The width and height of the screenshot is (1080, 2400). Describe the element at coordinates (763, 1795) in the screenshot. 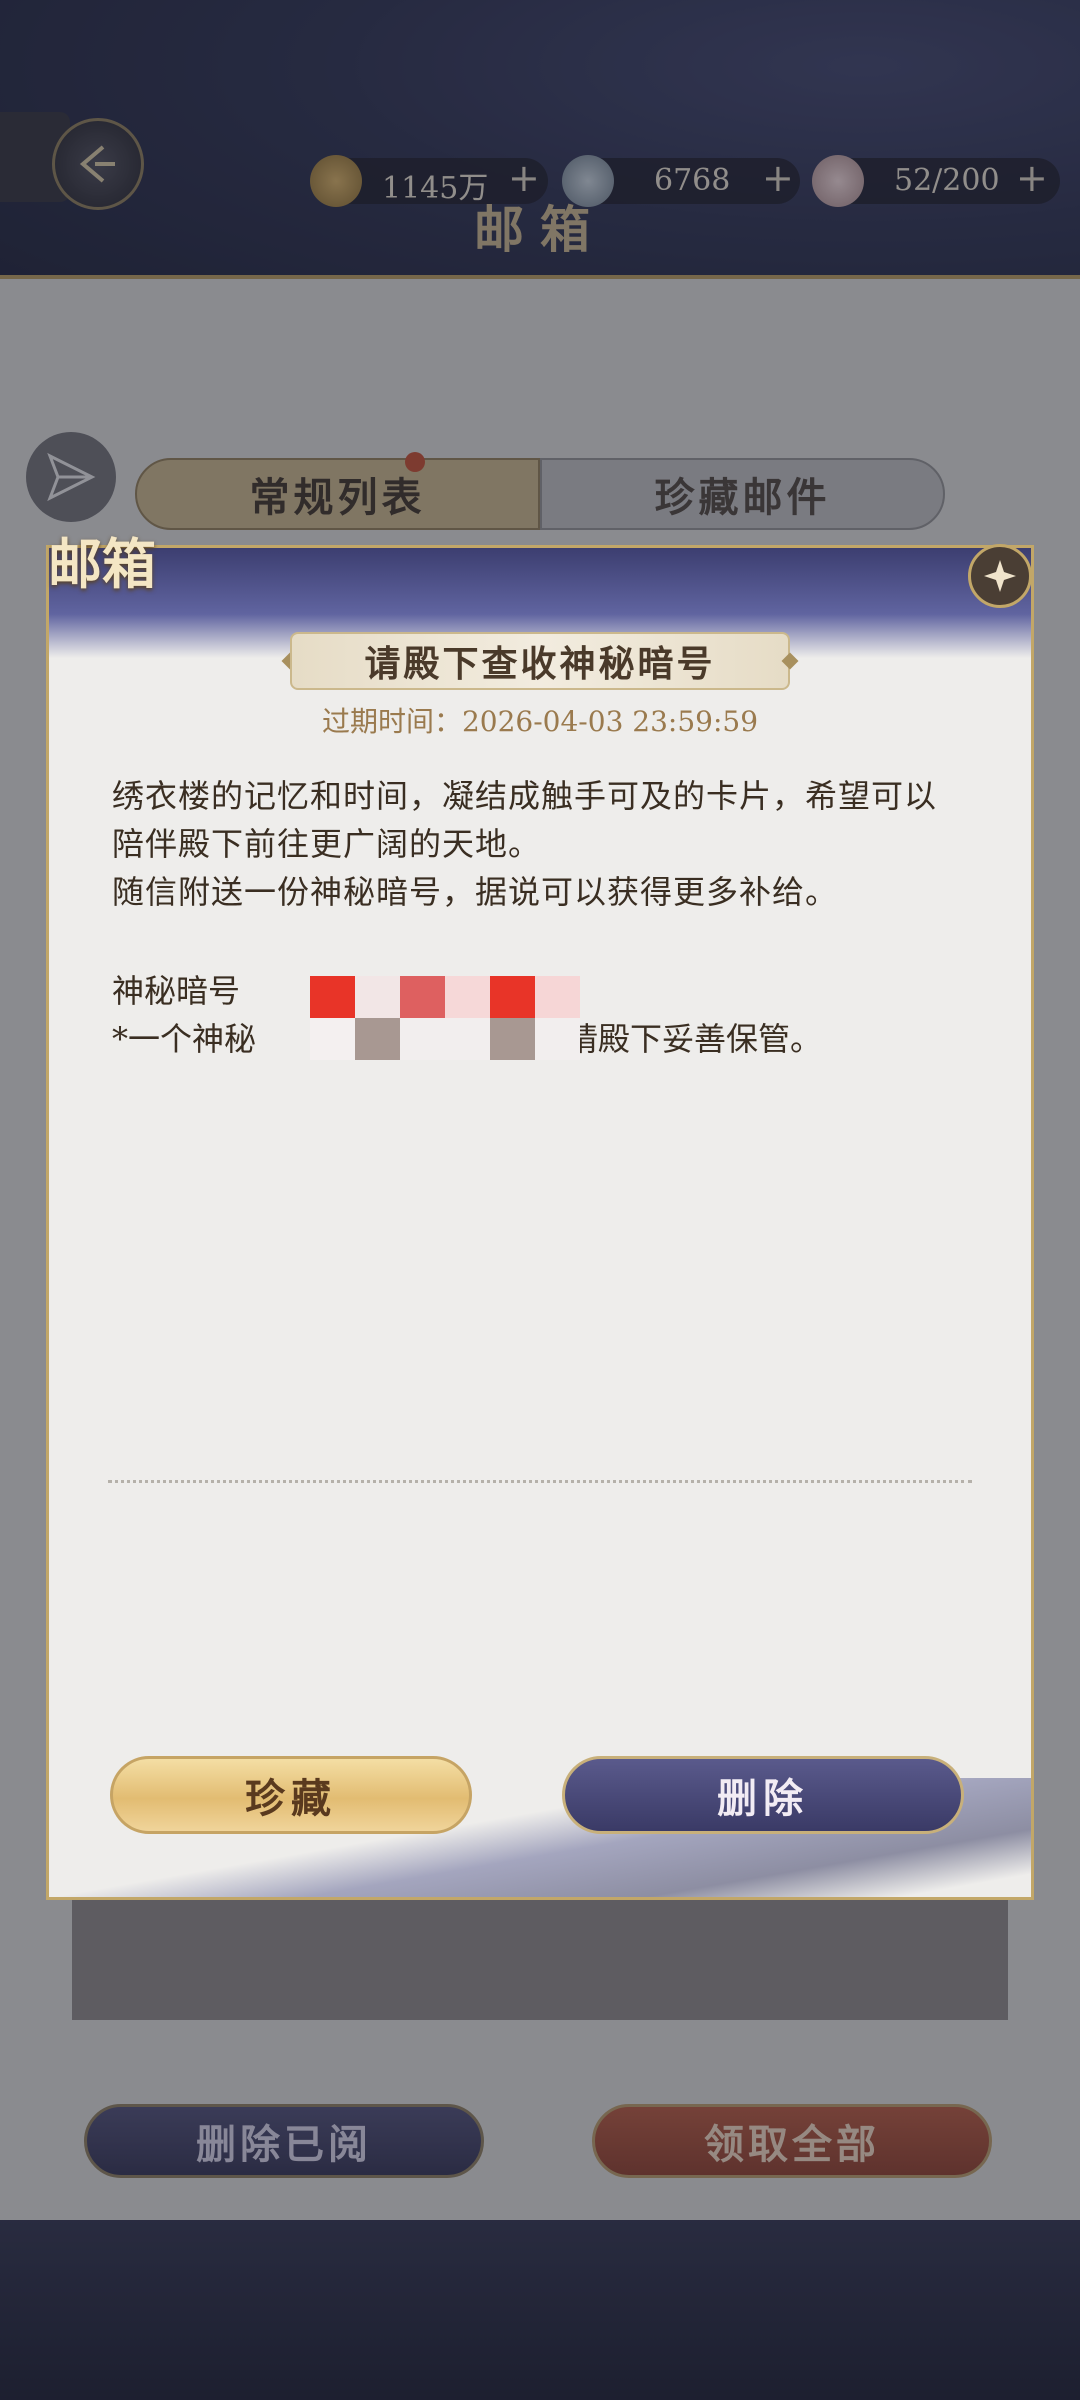

I see `delete-button: 删除` at that location.